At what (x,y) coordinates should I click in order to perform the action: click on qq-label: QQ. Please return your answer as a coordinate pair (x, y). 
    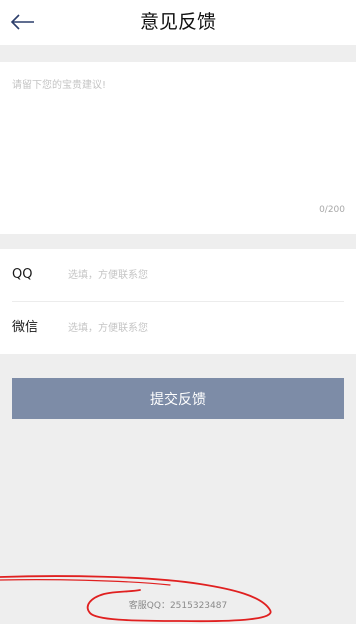
    Looking at the image, I should click on (22, 274).